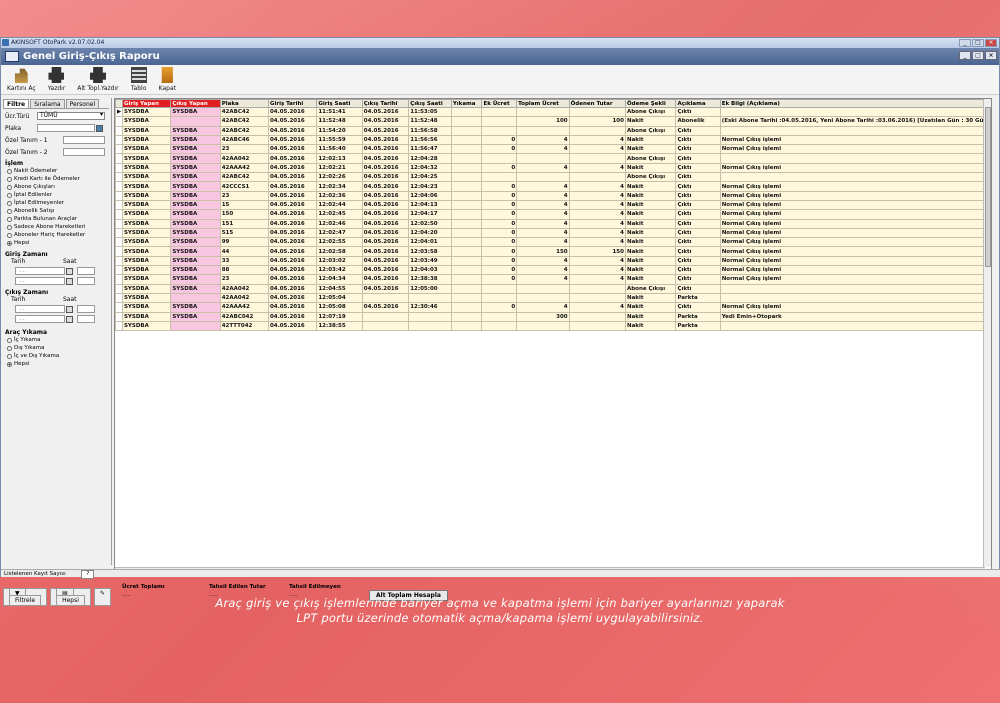 The image size is (1000, 703). Describe the element at coordinates (40, 319) in the screenshot. I see `exit-date-to: . .` at that location.